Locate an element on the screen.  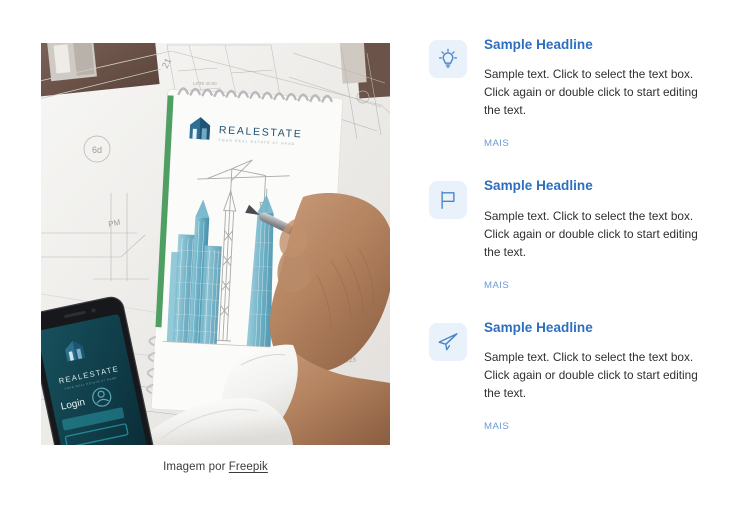
lightbulb-icon is located at coordinates (448, 58).